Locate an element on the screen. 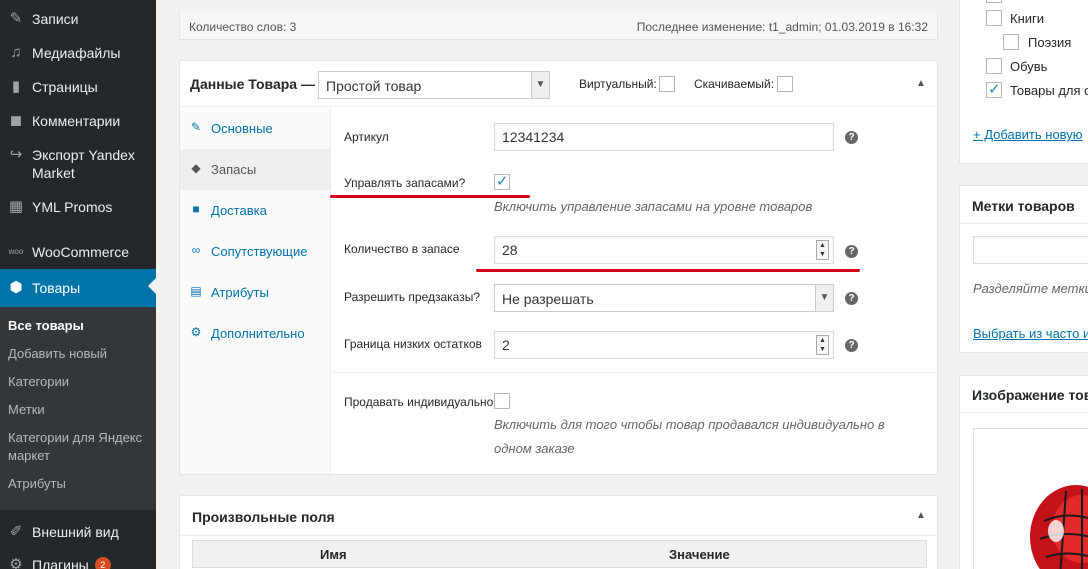  low-stock-label: Граница низких остатков is located at coordinates (413, 344).